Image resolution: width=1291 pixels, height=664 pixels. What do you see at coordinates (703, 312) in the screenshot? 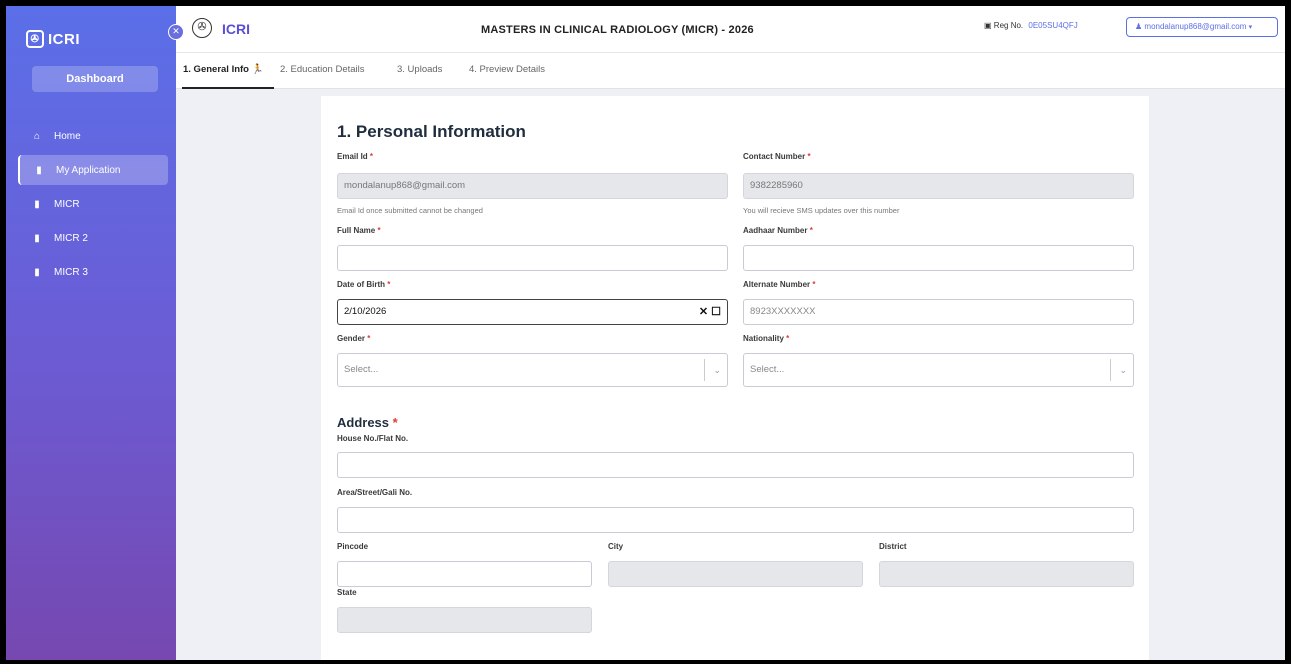
I see `clear-icon: ✕` at bounding box center [703, 312].